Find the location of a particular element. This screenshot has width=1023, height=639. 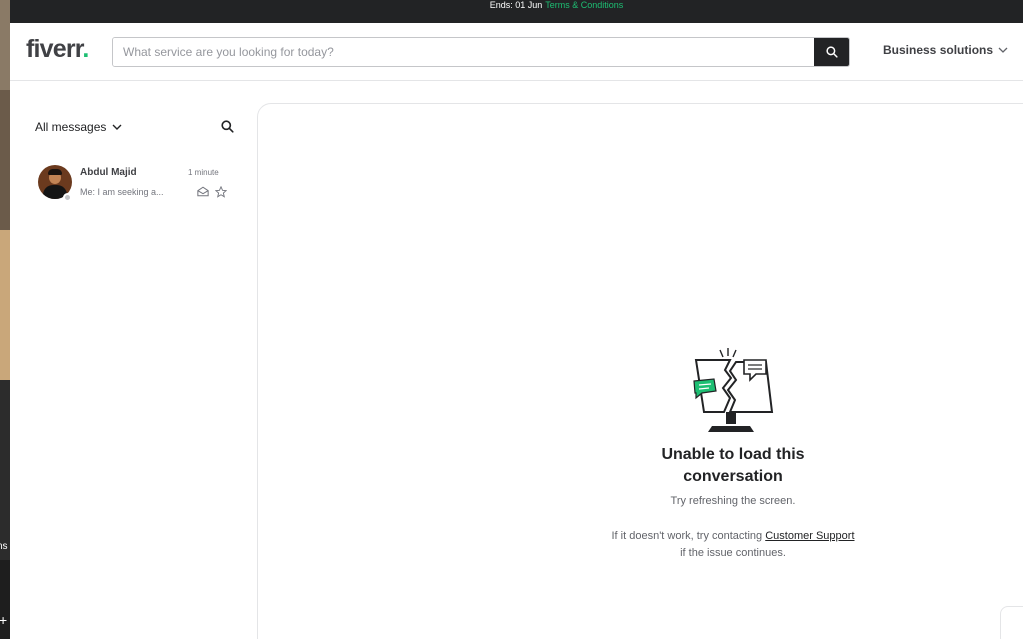

all-messages-filter: All messages is located at coordinates (78, 127).